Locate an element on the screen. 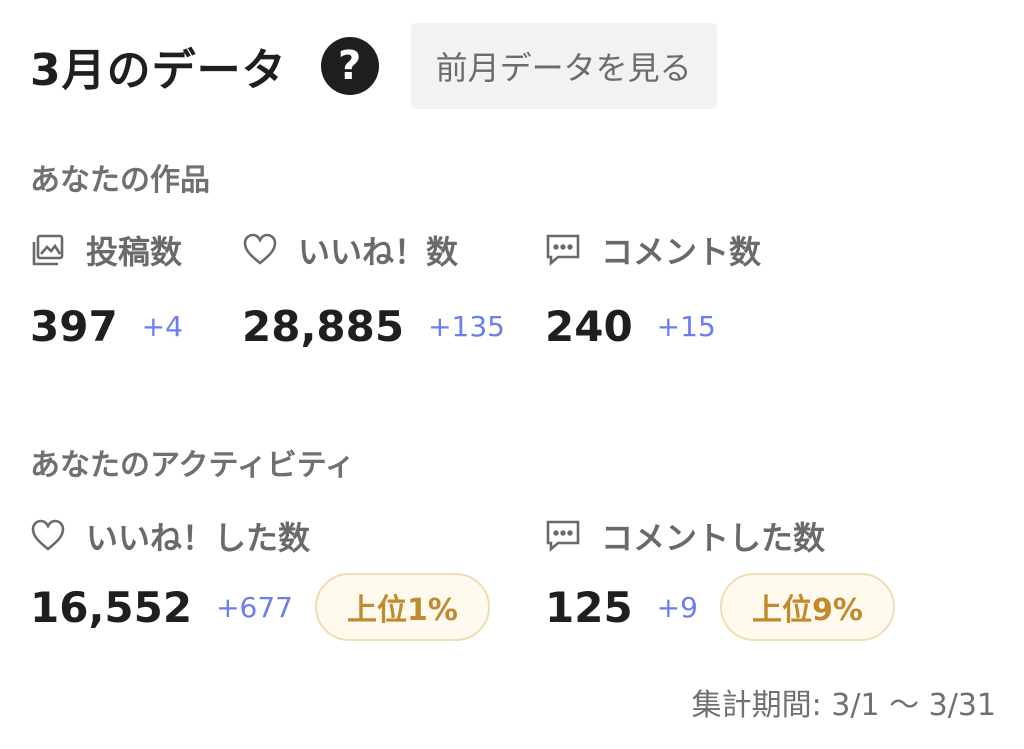 The height and width of the screenshot is (749, 1024). likes-given-delta: +677 is located at coordinates (254, 607).